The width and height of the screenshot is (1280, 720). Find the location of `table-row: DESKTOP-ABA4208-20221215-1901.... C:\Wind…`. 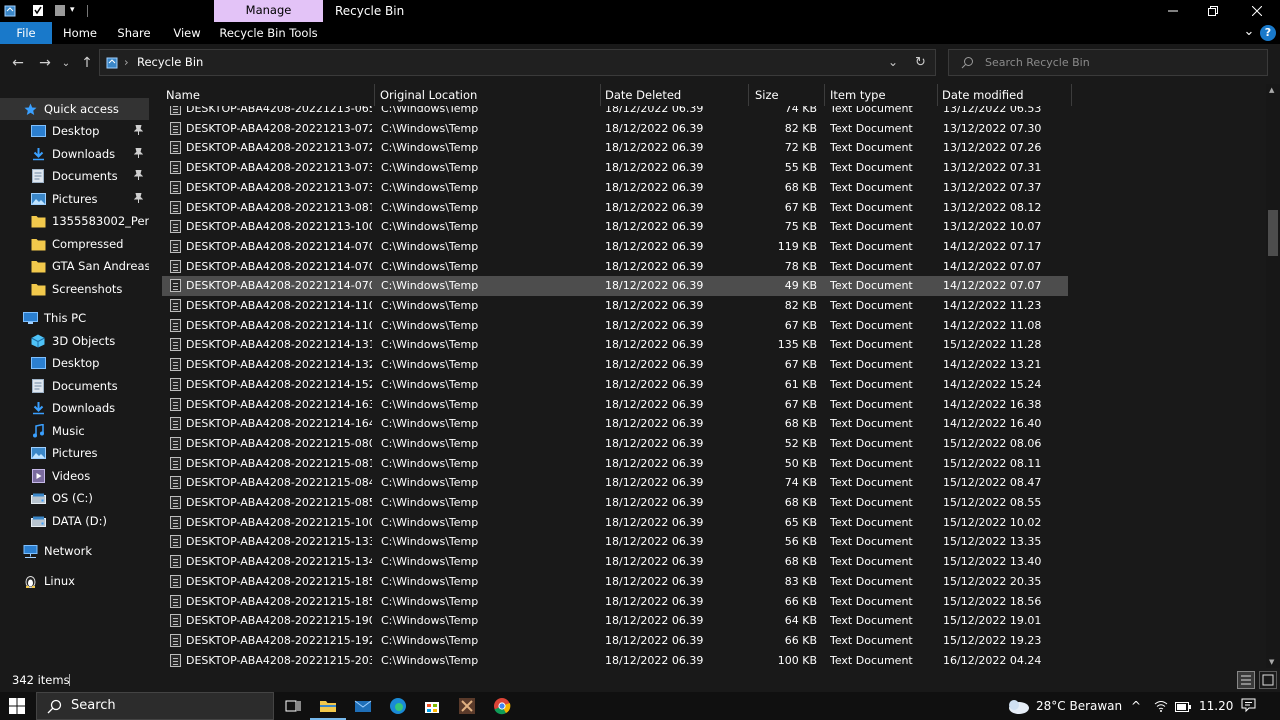

table-row: DESKTOP-ABA4208-20221215-1901.... C:\Wind… is located at coordinates (615, 621).